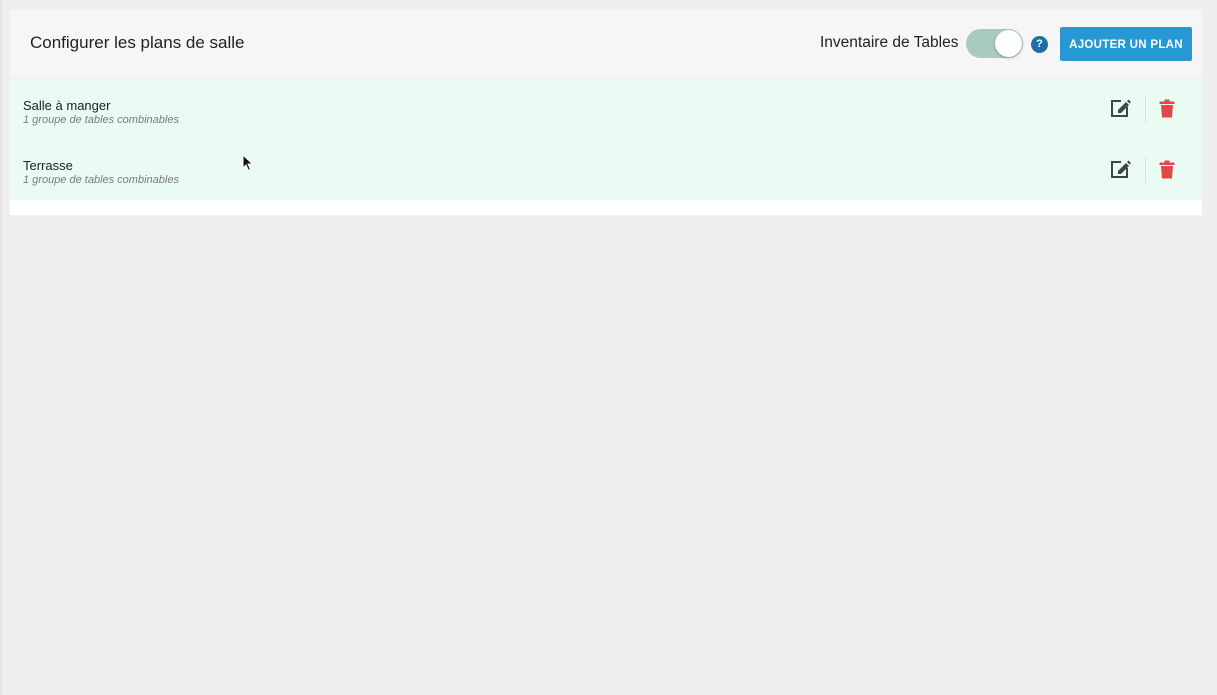 This screenshot has width=1217, height=695. I want to click on inventory-label: Inventaire de Tables, so click(889, 42).